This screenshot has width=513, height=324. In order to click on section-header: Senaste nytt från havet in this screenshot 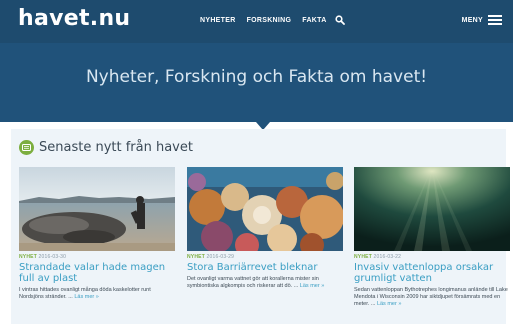, I will do `click(106, 147)`.